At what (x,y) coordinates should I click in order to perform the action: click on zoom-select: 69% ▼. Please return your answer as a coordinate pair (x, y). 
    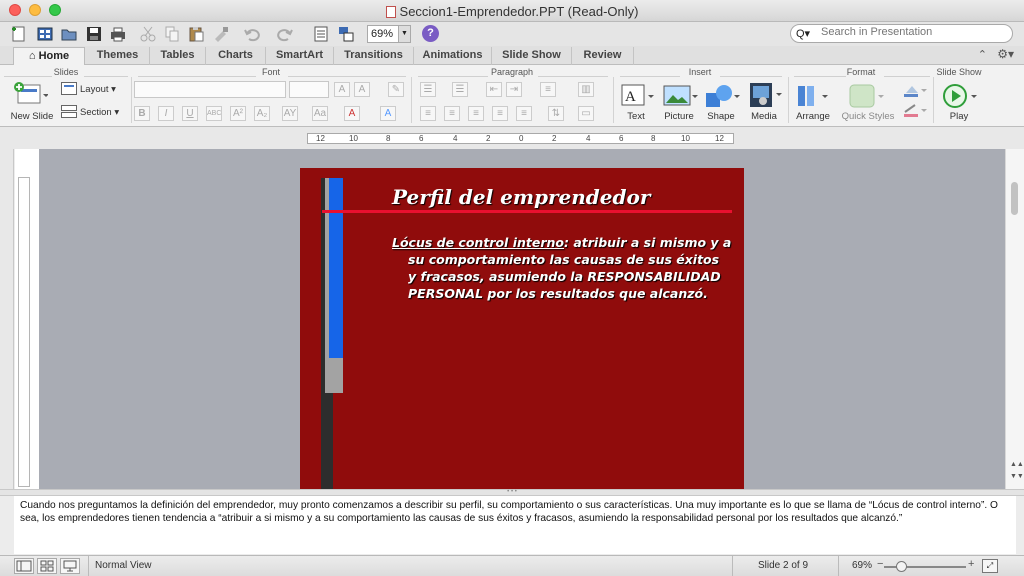
    Looking at the image, I should click on (389, 34).